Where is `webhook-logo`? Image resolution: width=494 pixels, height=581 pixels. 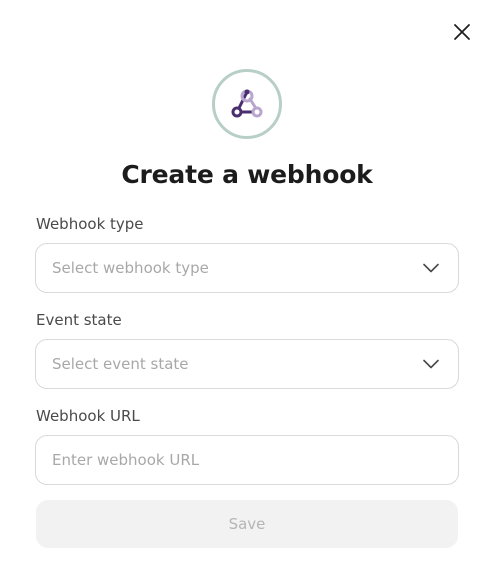 webhook-logo is located at coordinates (247, 104).